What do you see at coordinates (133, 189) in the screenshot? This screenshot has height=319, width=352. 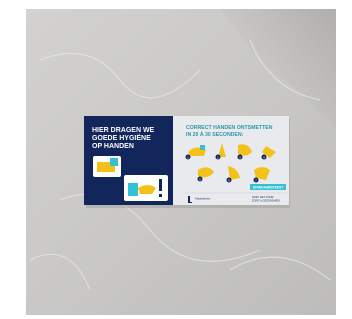 I see `sanitizer-bottle-icon` at bounding box center [133, 189].